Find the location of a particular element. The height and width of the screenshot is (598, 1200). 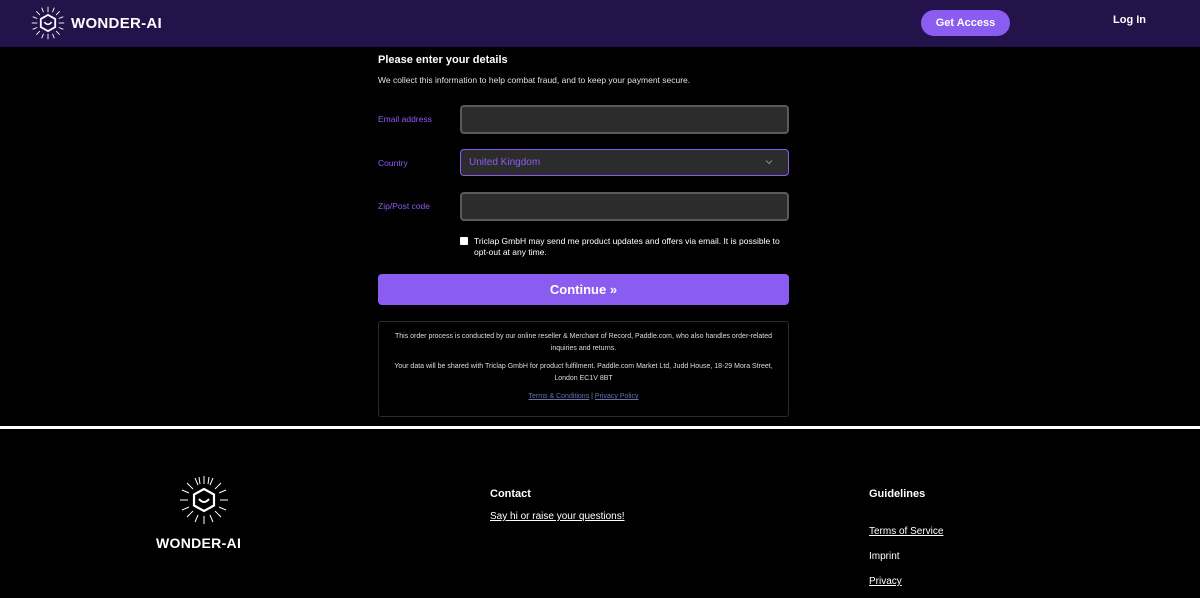

contact-heading: Contact is located at coordinates (510, 494).